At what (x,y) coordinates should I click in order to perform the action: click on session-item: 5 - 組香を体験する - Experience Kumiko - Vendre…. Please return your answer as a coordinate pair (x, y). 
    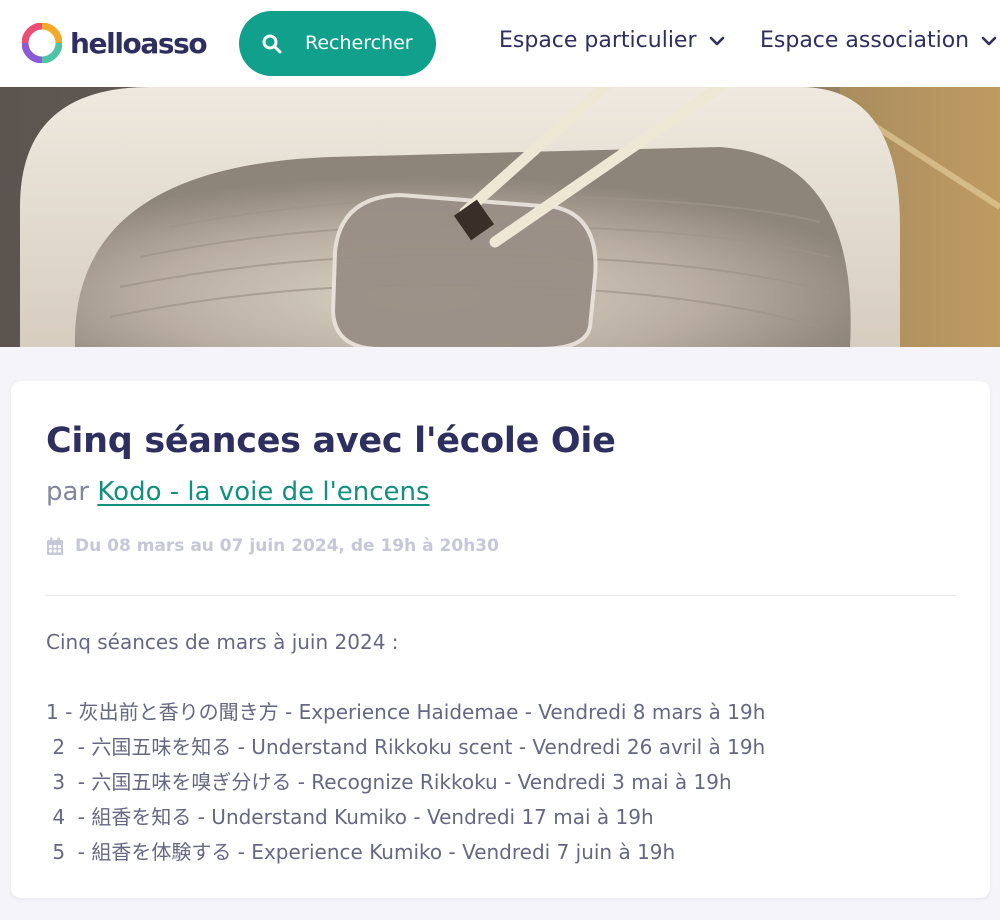
    Looking at the image, I should click on (361, 852).